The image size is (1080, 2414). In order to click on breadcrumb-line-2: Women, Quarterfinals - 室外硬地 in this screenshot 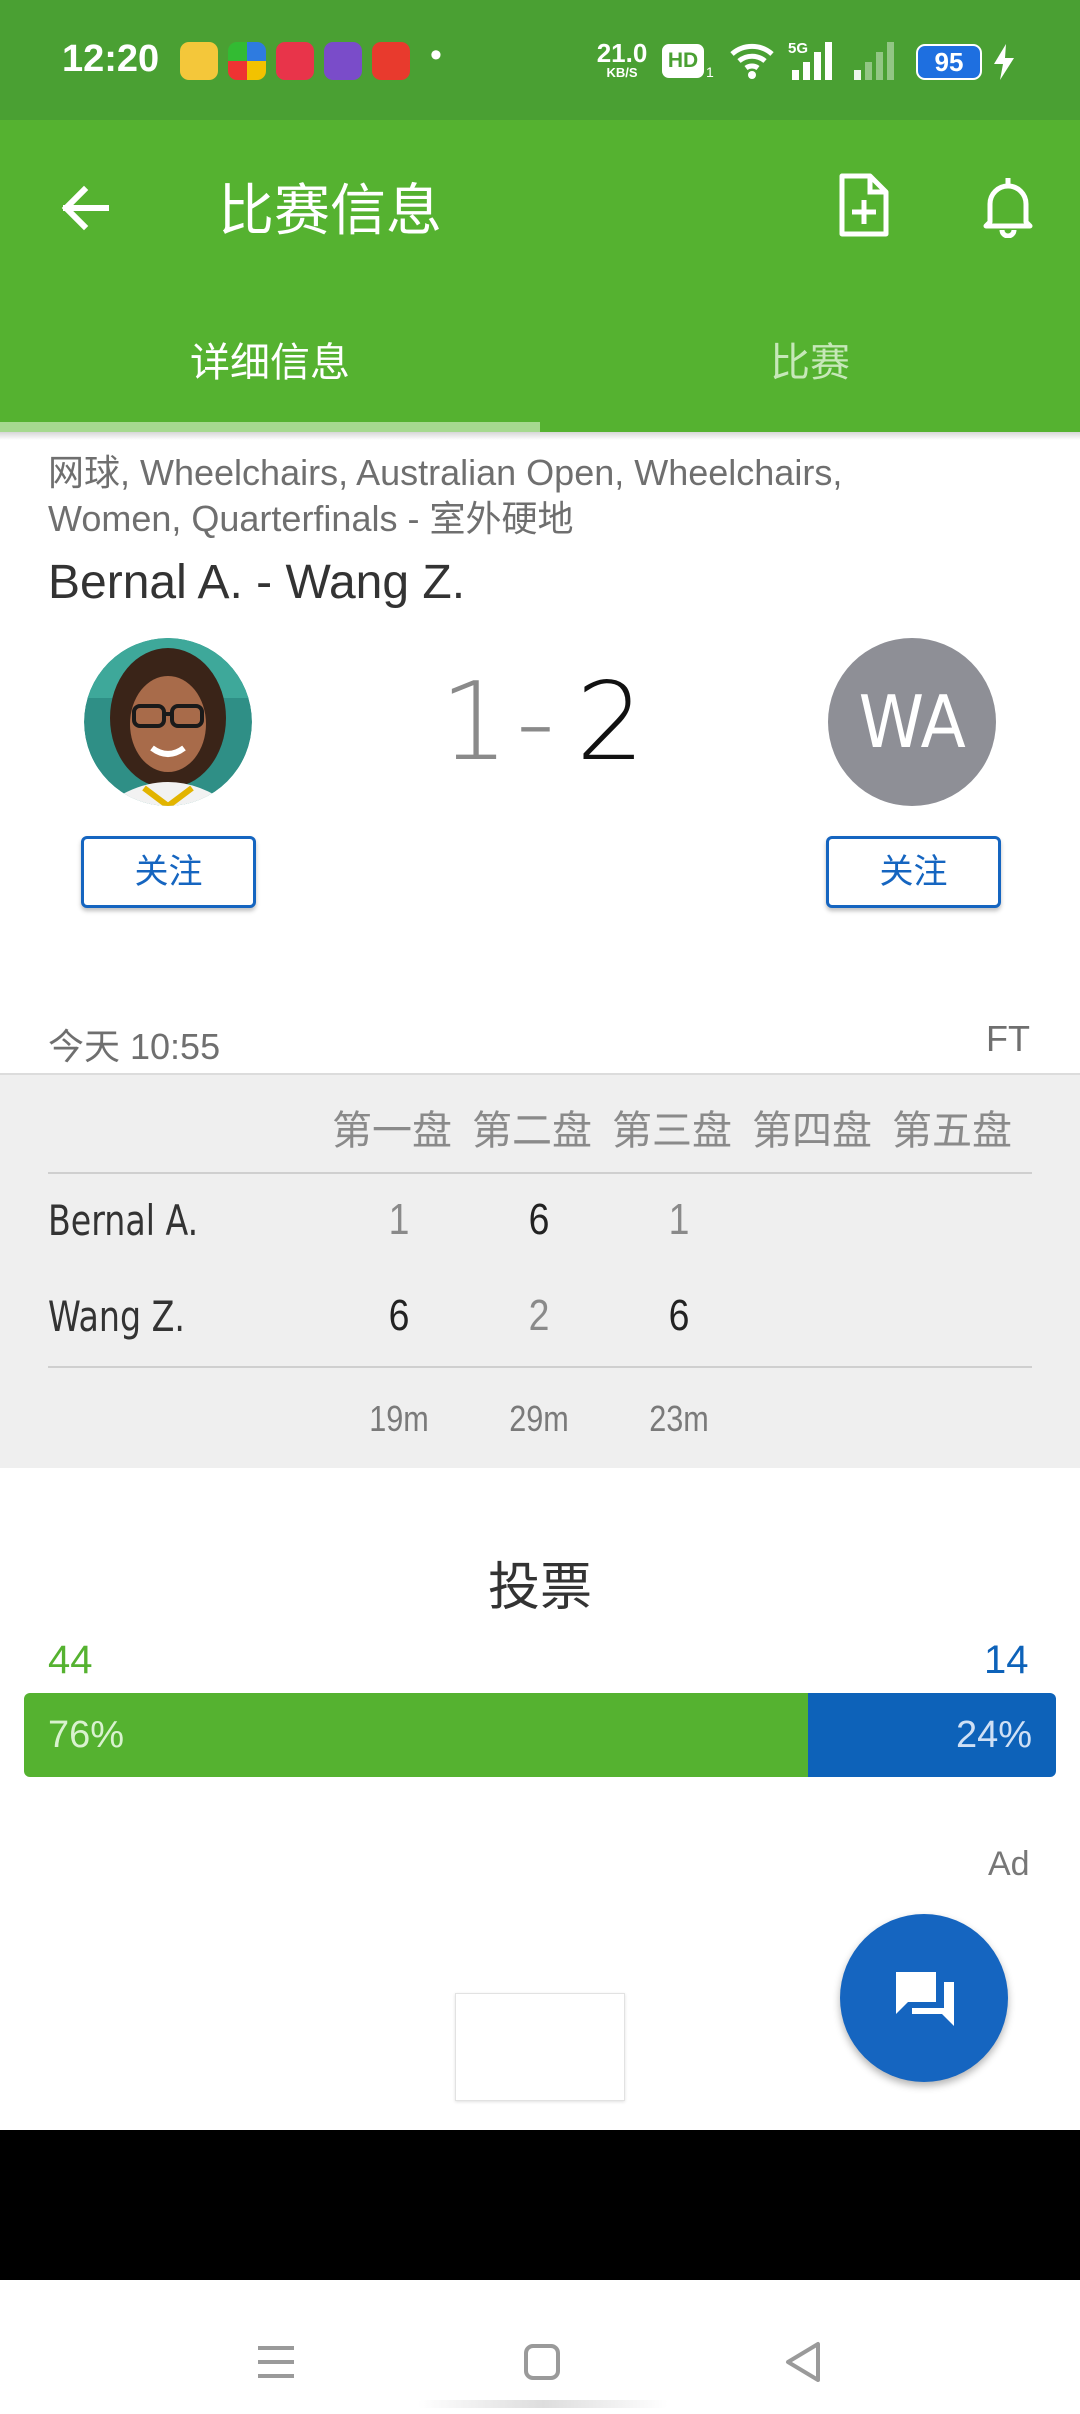, I will do `click(311, 518)`.